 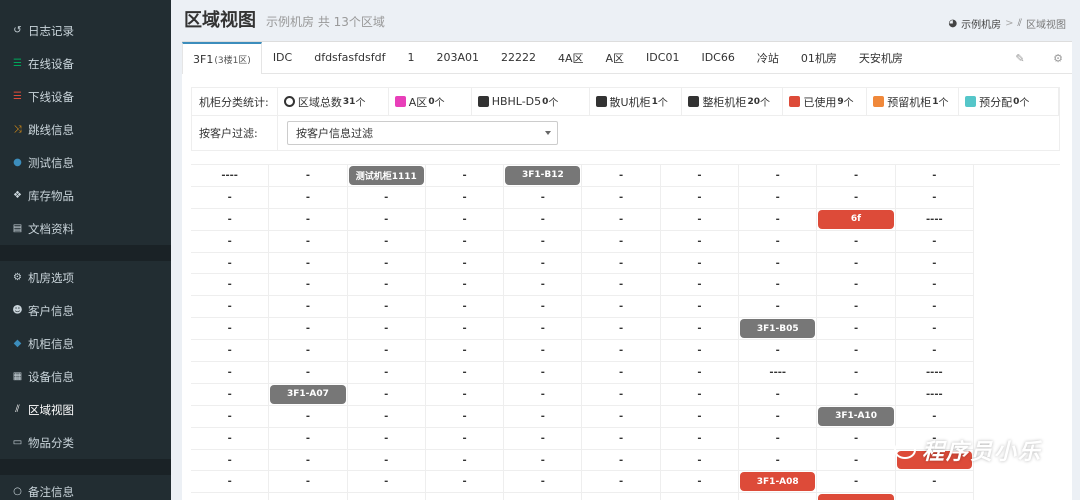 I want to click on sidebar-item: ☰ 下线设备, so click(x=85, y=96).